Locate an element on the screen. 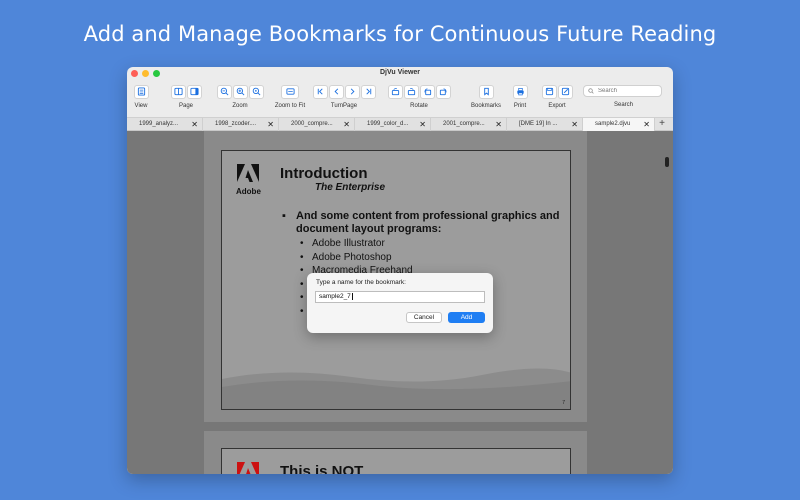  zoom-out-button is located at coordinates (224, 91).